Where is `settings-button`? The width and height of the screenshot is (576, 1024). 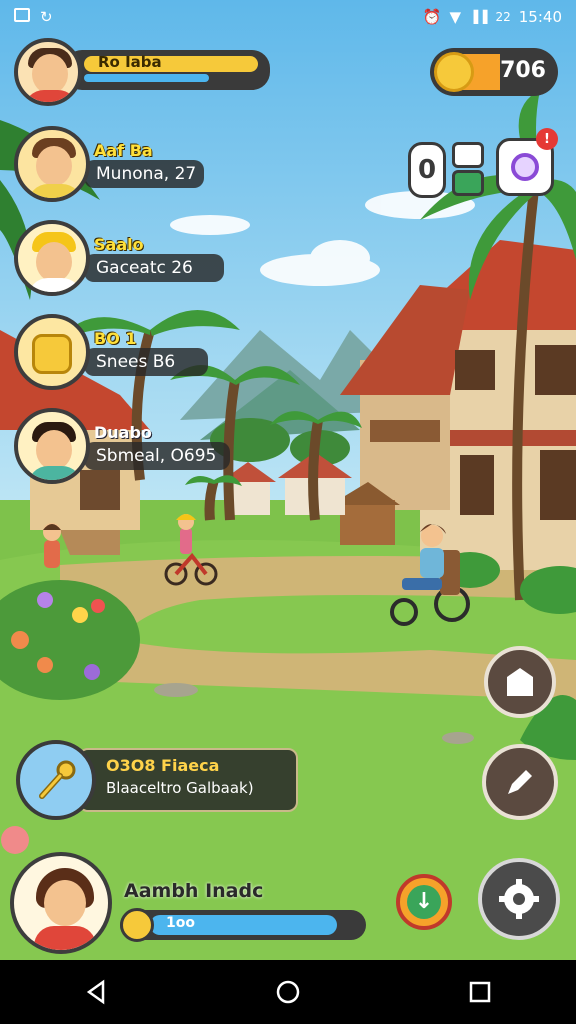 settings-button is located at coordinates (519, 899).